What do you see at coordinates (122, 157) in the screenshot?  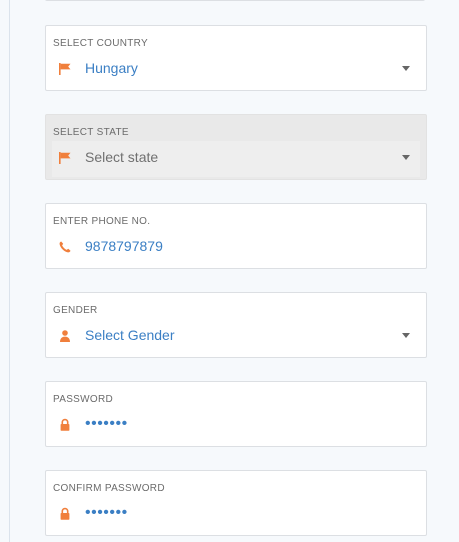 I see `state-placeholder: Select state` at bounding box center [122, 157].